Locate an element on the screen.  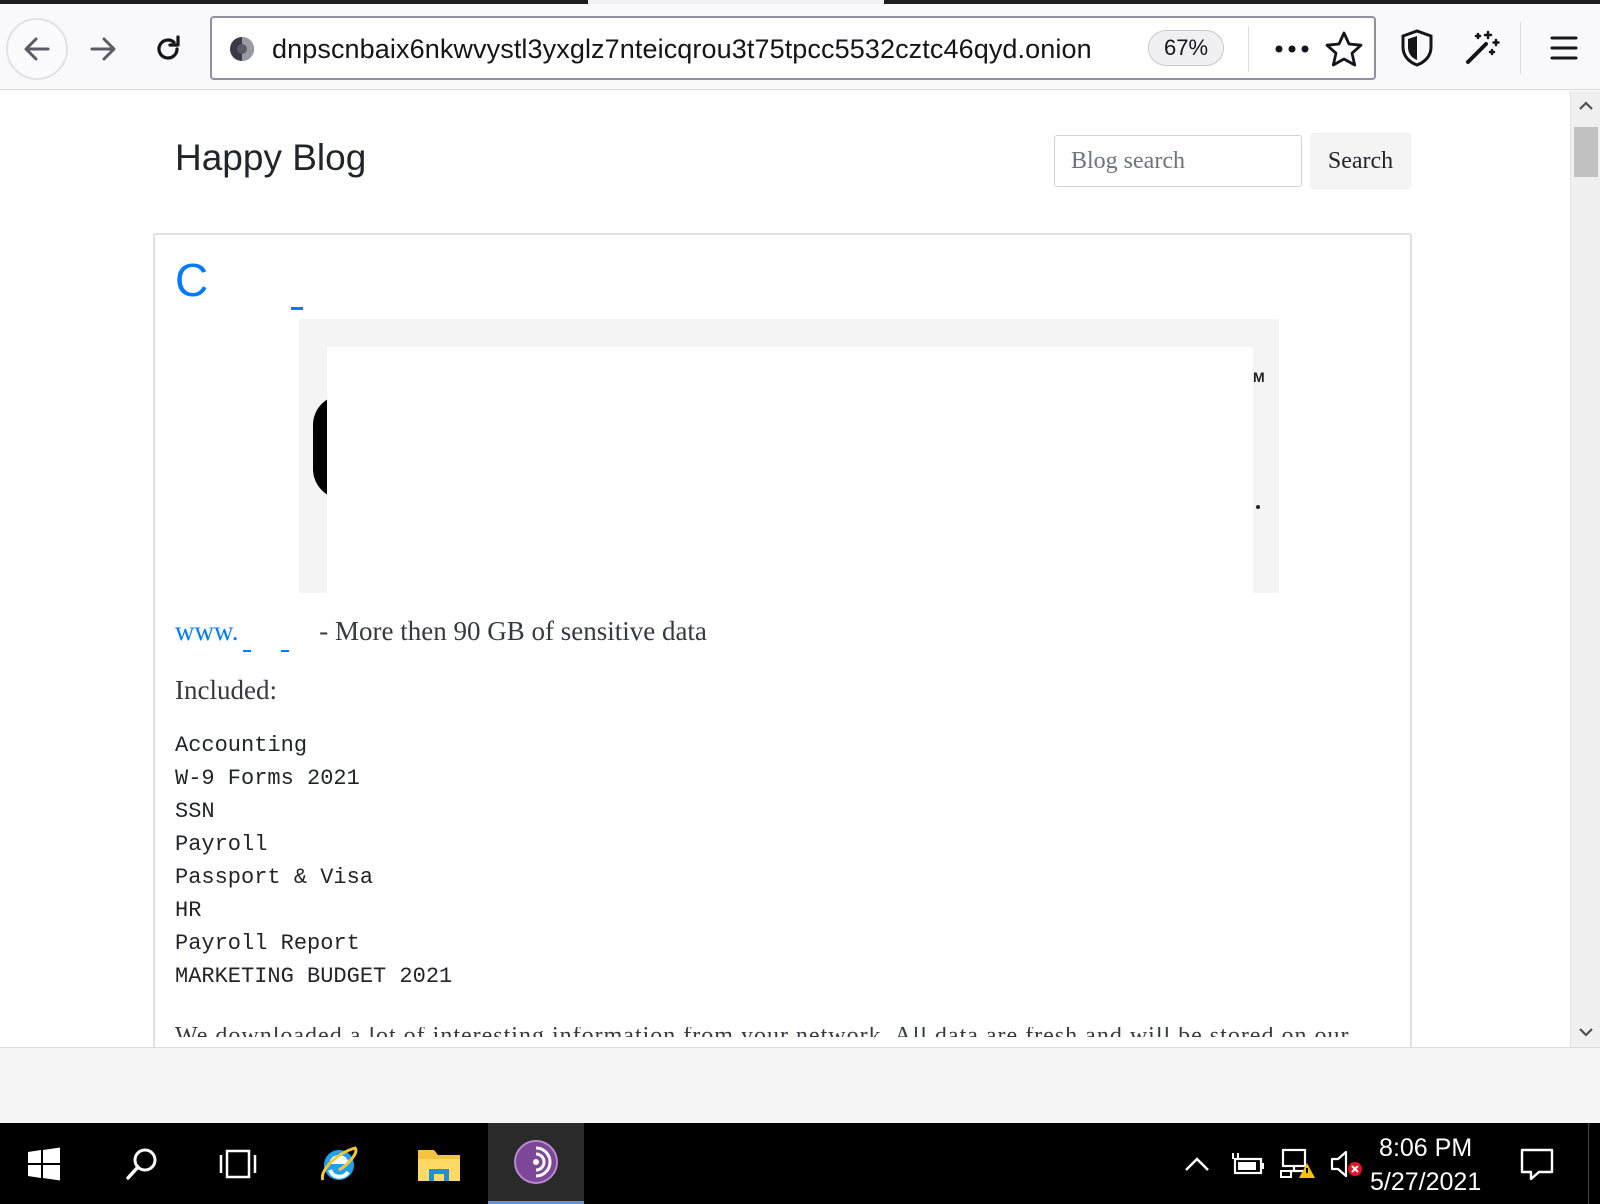
tor-browser-icon is located at coordinates (536, 1162).